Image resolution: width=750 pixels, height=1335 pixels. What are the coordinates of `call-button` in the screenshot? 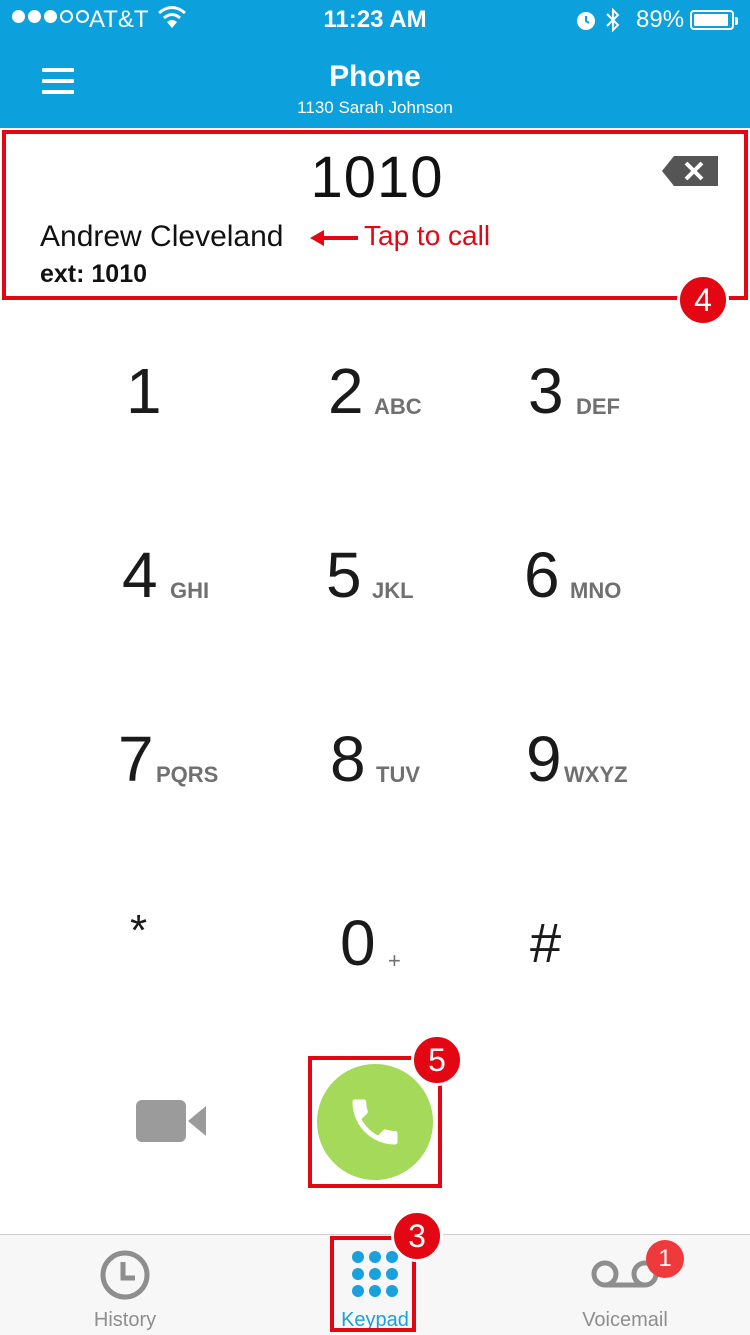 It's located at (375, 1122).